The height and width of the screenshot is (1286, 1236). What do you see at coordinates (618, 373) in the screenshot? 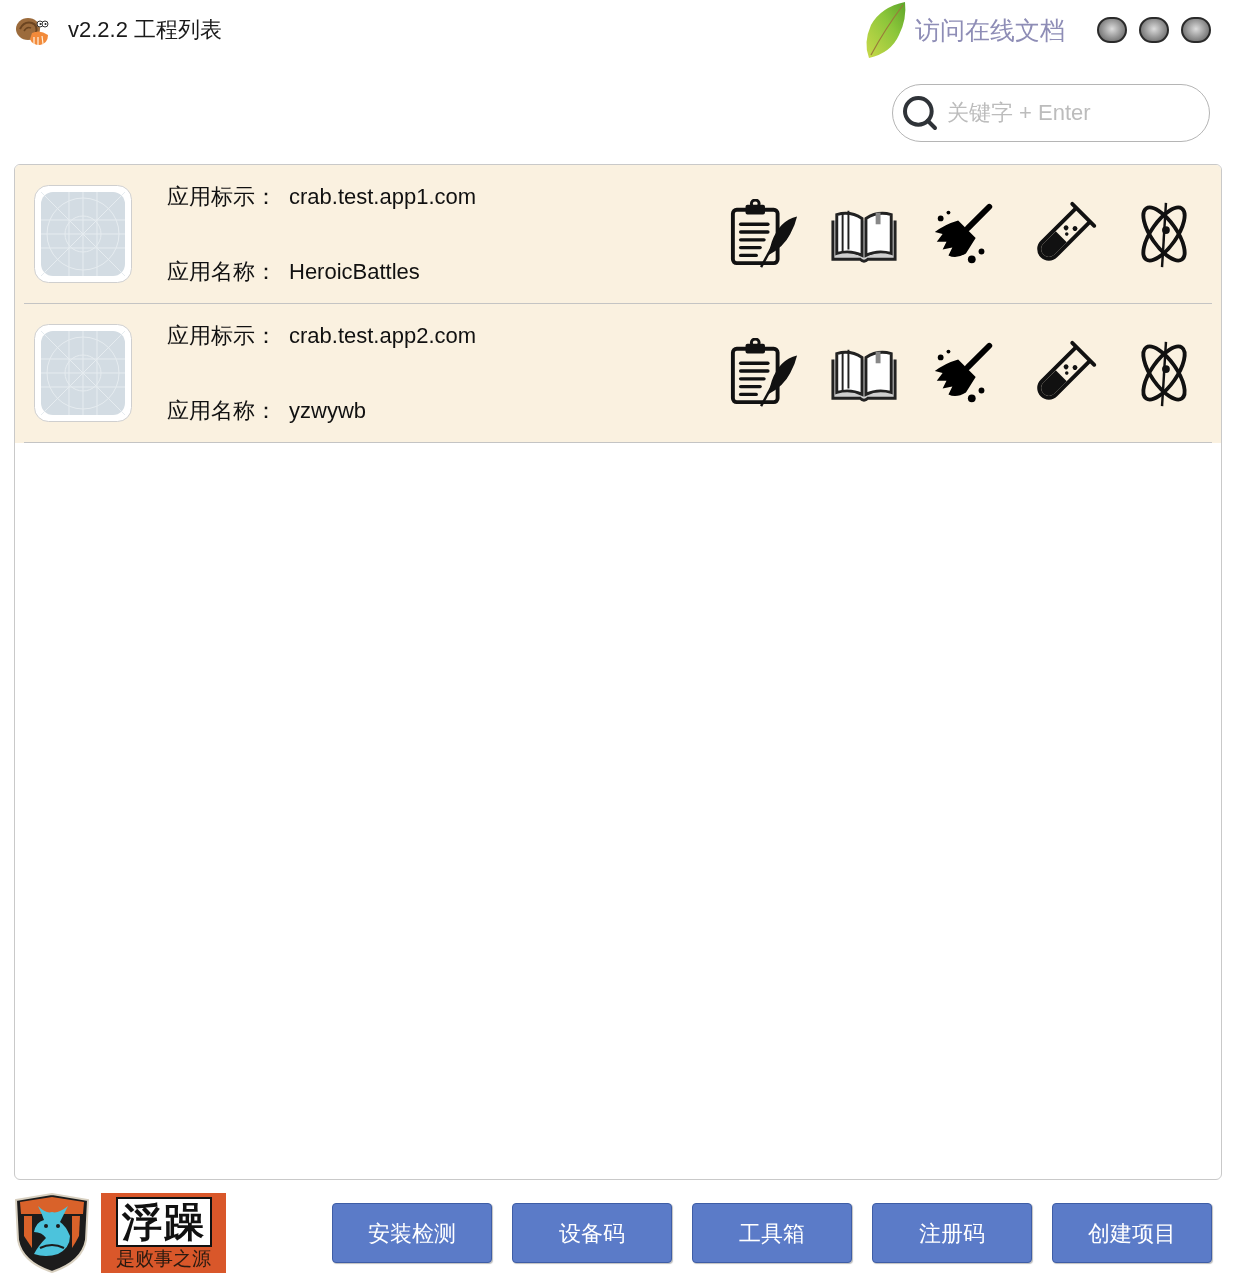
I see `project-row: 应用标示： crab.test.app2.com 应用名称： yzwywb` at bounding box center [618, 373].